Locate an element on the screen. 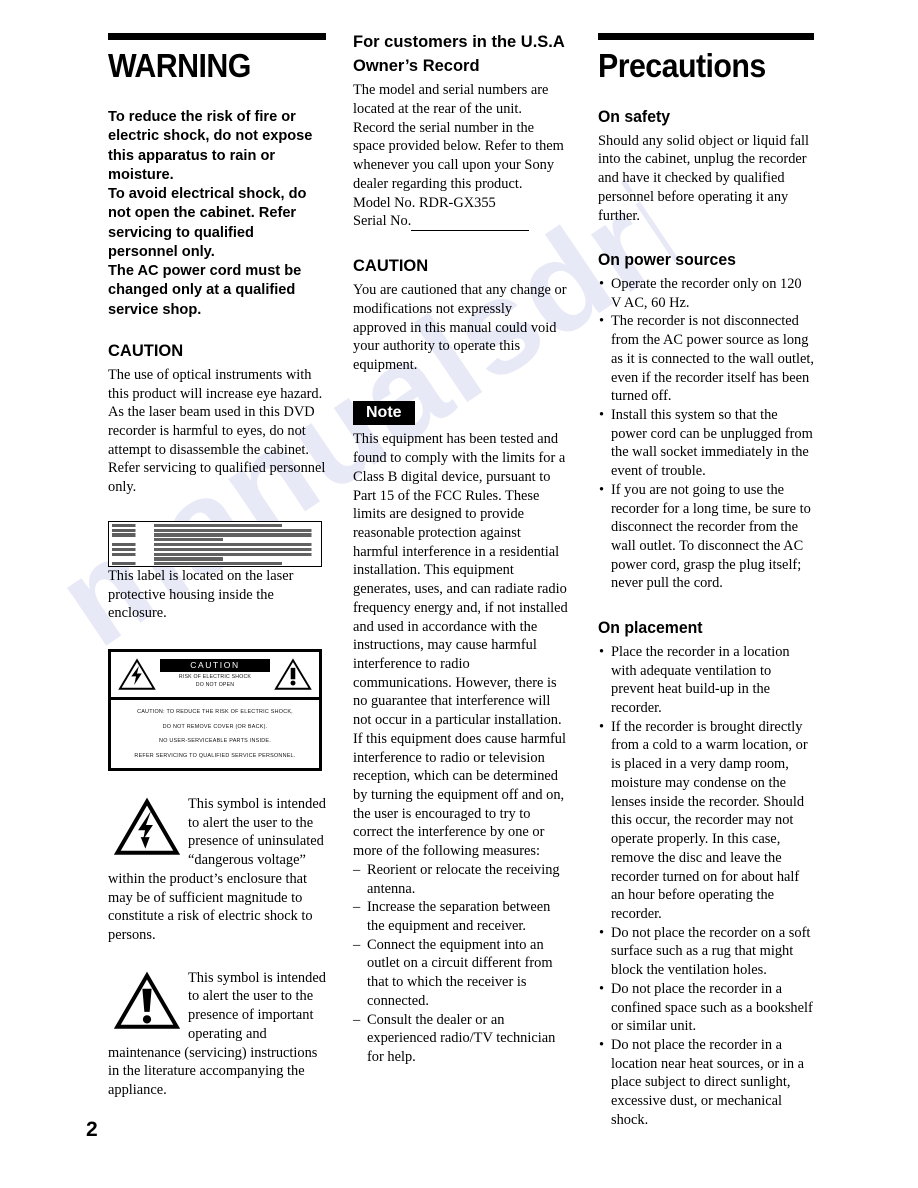  note-badge-wrap: Note is located at coordinates (461, 415).